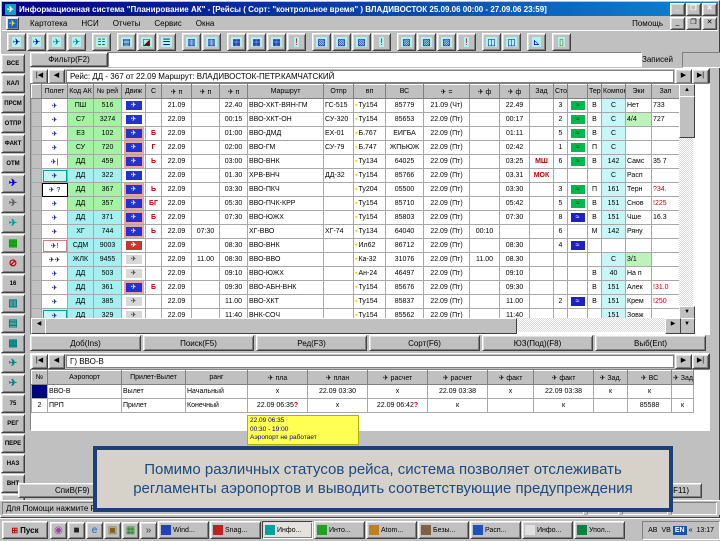 The image size is (720, 541). I want to click on cell-num: 720, so click(107, 147).